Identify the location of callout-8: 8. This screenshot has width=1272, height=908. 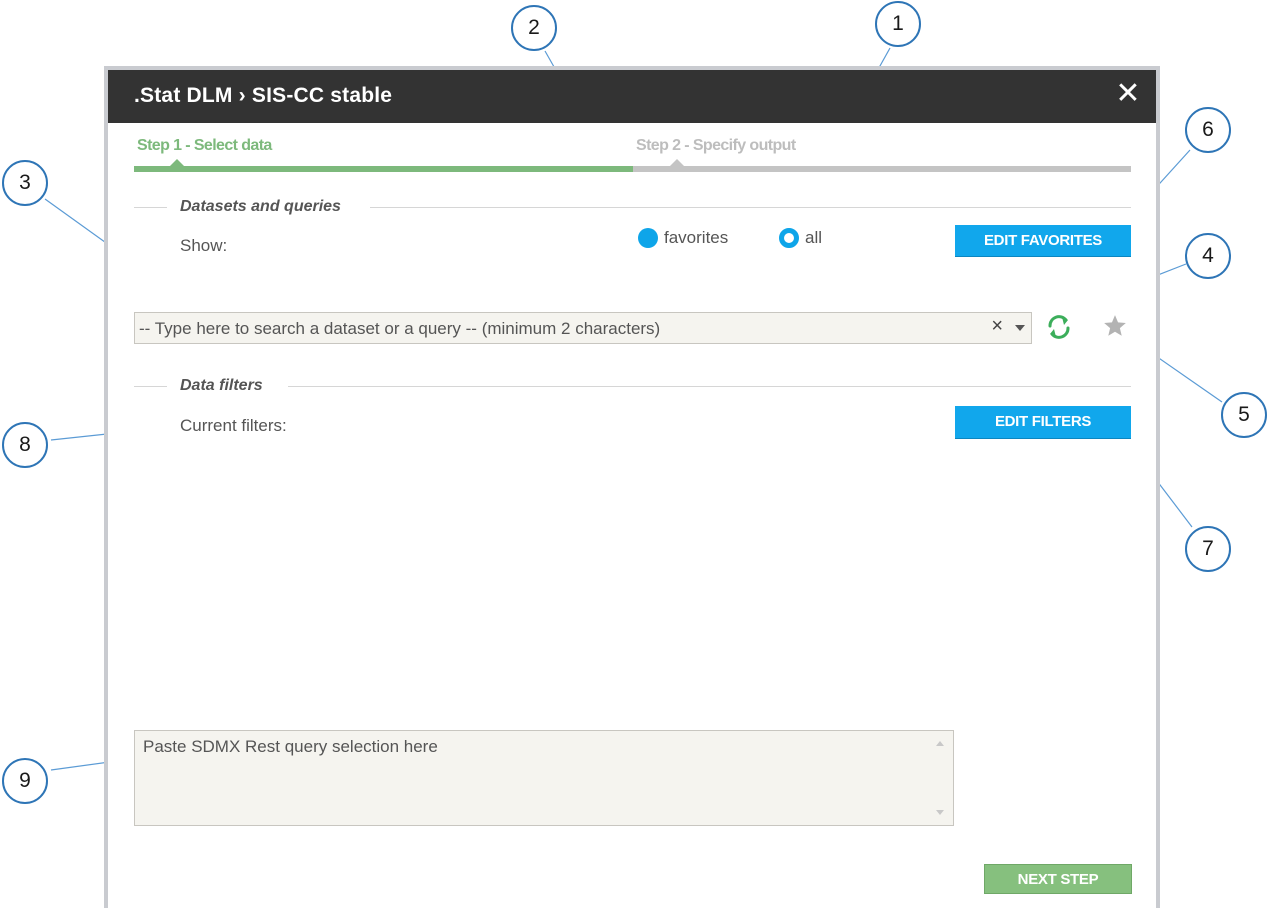
(25, 445).